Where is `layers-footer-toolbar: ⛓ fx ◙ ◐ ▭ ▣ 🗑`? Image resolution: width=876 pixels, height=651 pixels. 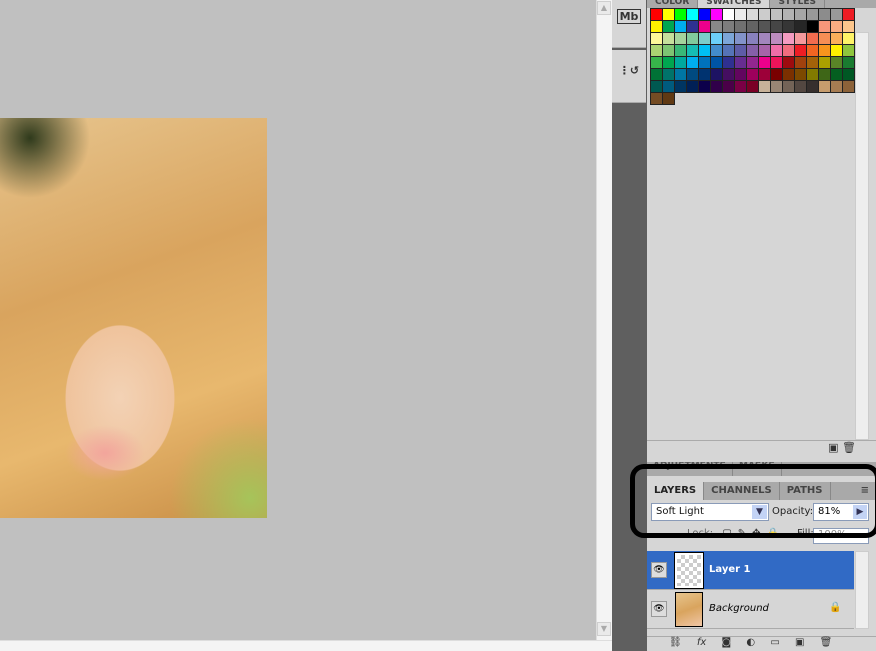
layers-footer-toolbar: ⛓ fx ◙ ◐ ▭ ▣ 🗑 is located at coordinates (761, 643).